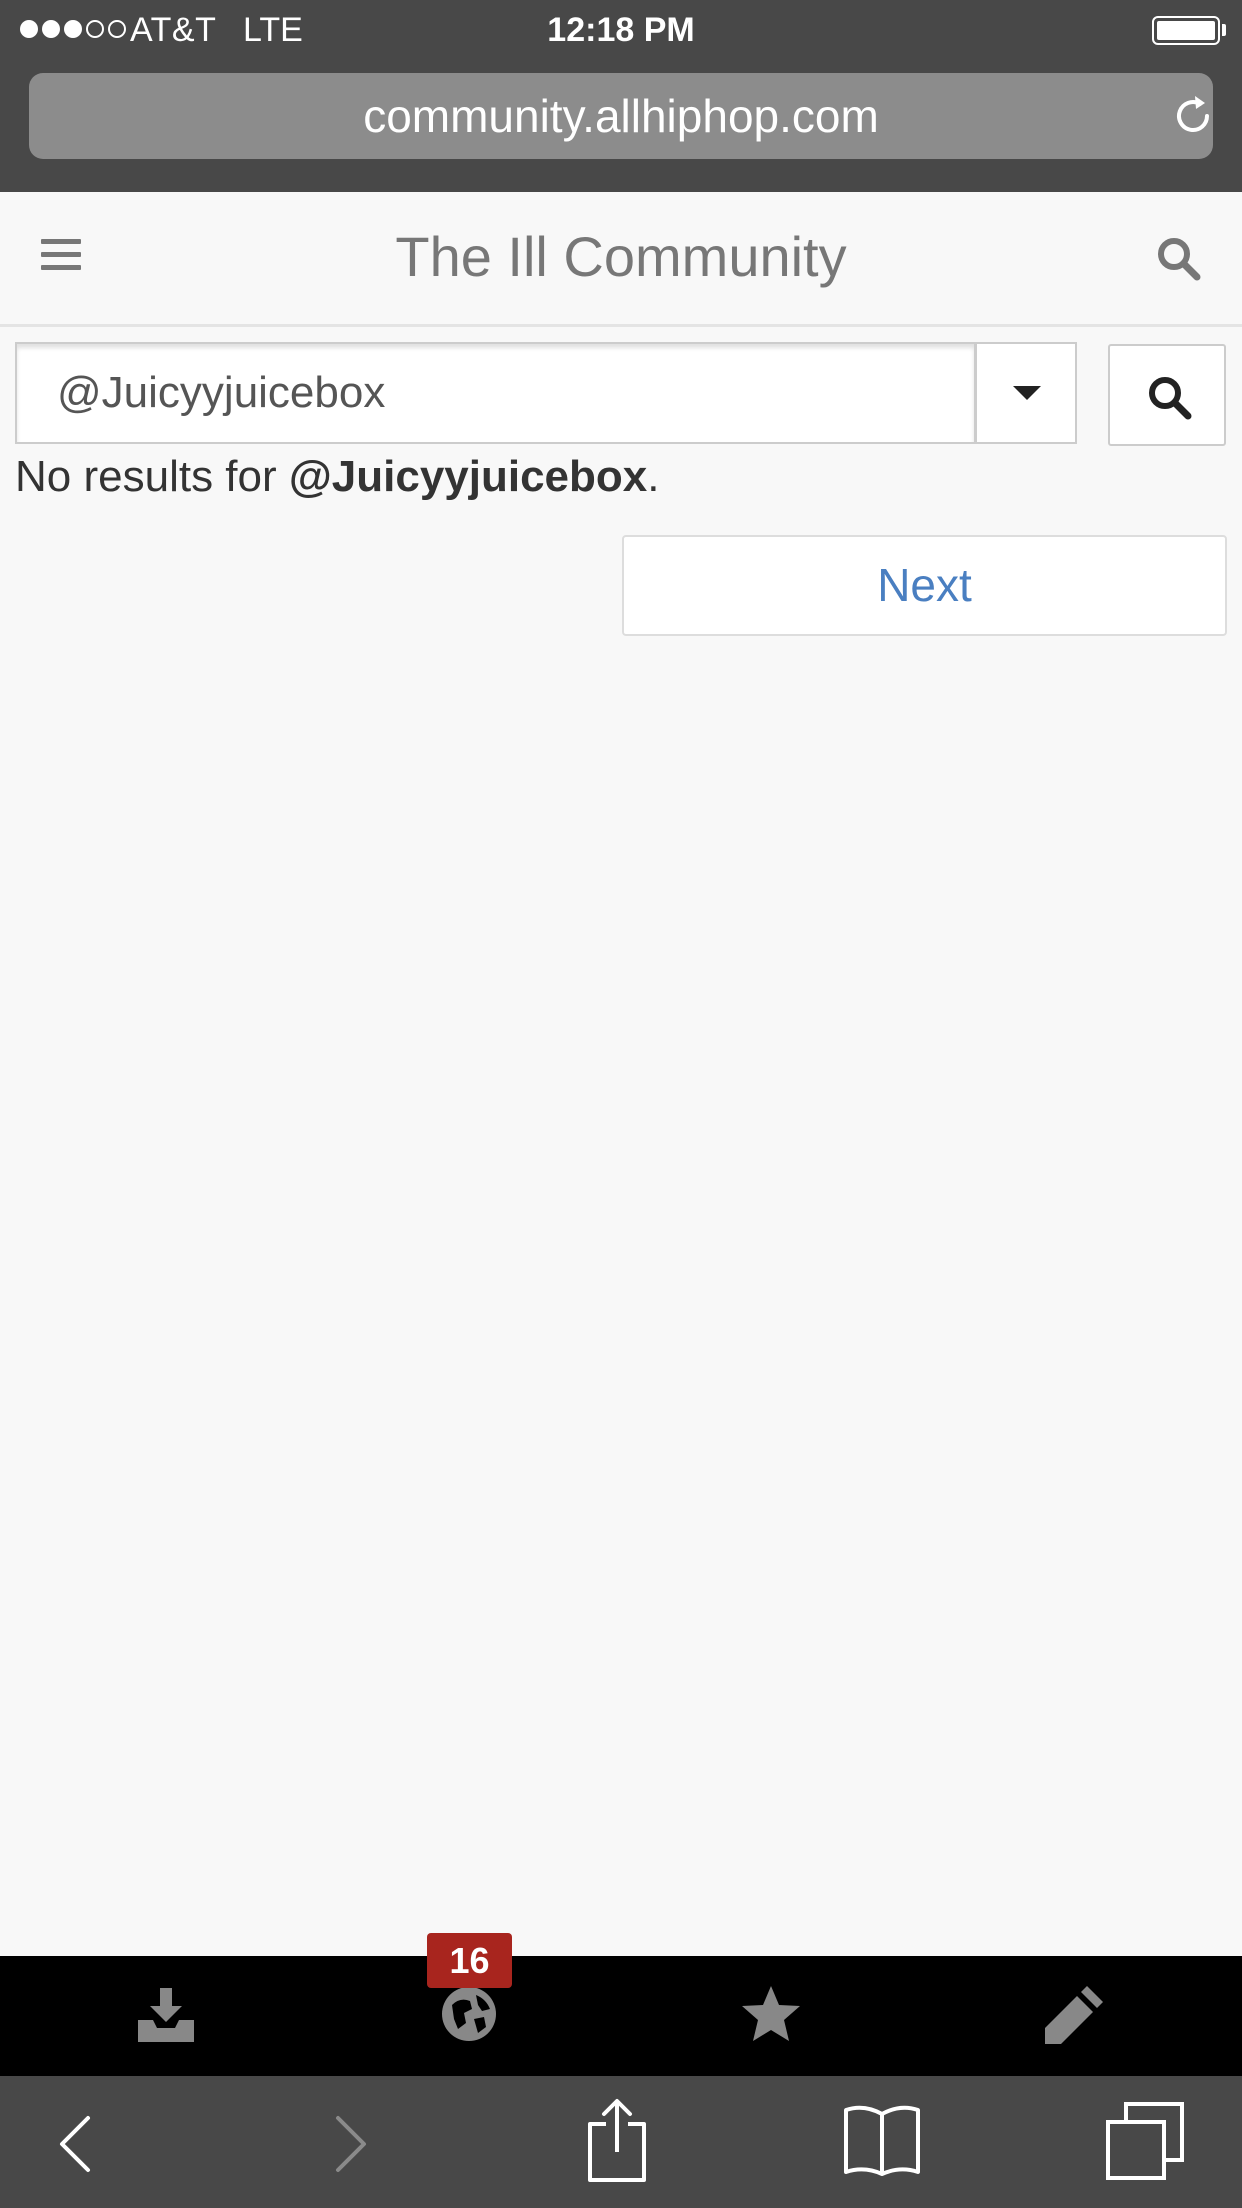  I want to click on forward-chevron-icon, so click(351, 2144).